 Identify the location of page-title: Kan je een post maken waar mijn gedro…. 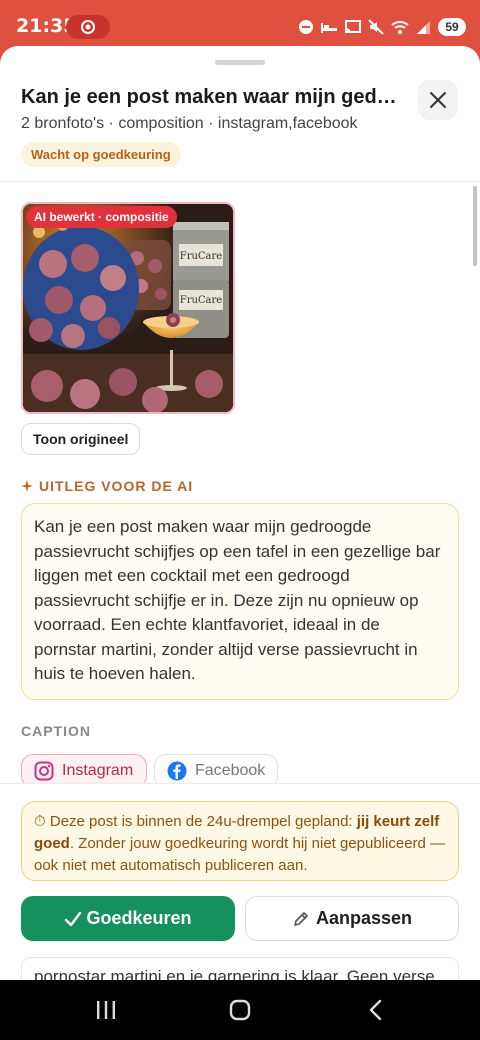
(211, 97).